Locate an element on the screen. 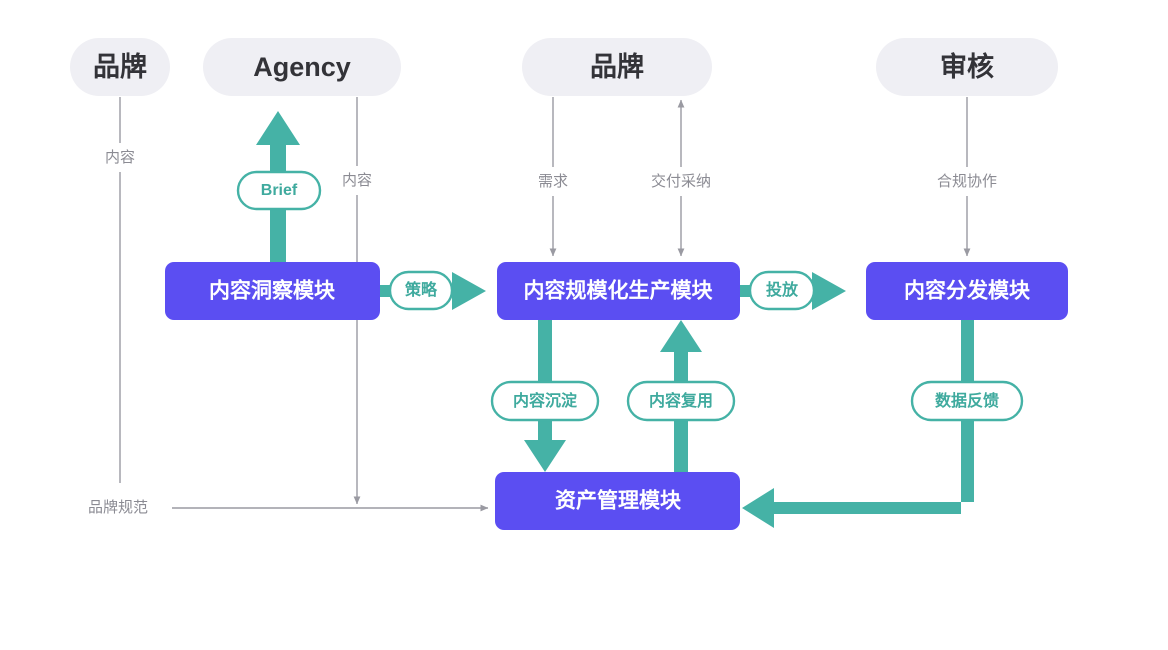 This screenshot has width=1168, height=650. chip-label: 内容沉淀 is located at coordinates (545, 400).